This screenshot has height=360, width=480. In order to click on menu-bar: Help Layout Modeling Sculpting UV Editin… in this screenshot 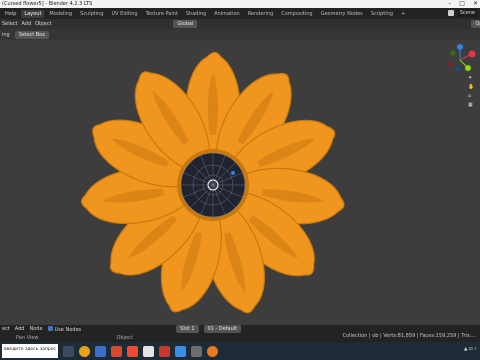, I will do `click(240, 13)`.